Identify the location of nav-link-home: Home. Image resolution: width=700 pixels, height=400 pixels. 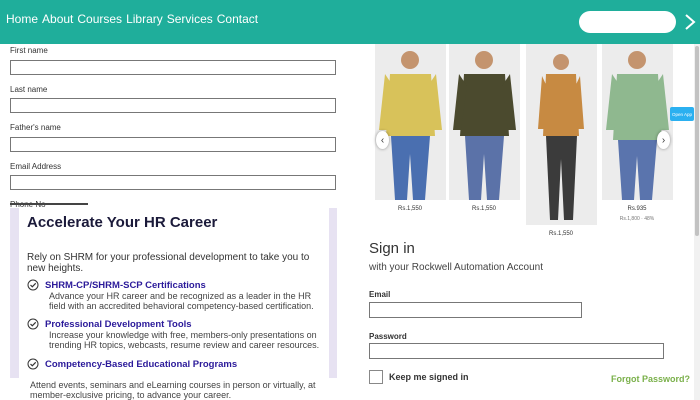
(22, 19).